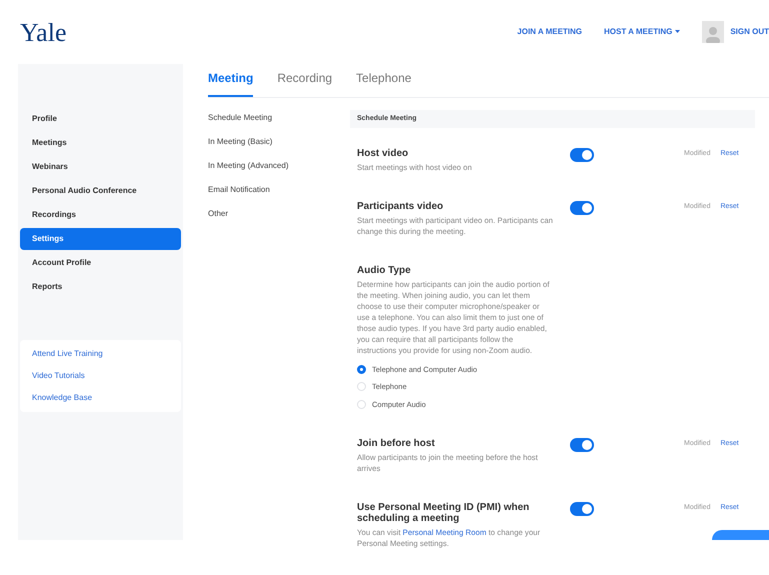 The height and width of the screenshot is (575, 769). Describe the element at coordinates (279, 118) in the screenshot. I see `subnav-link: Schedule Meeting` at that location.